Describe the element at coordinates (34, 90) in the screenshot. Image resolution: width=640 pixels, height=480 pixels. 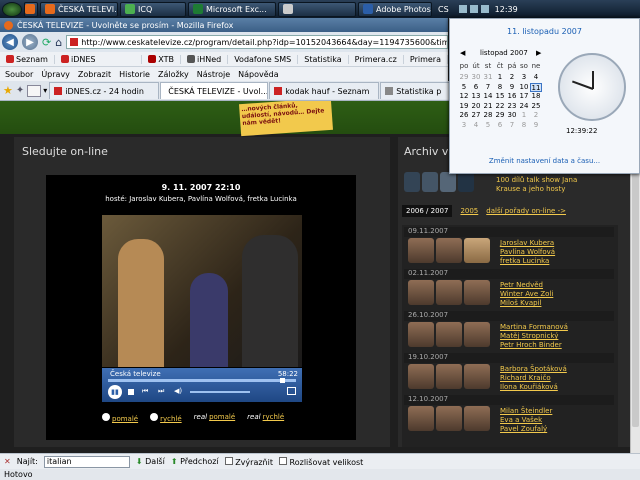
I see `tab-list-icon` at that location.